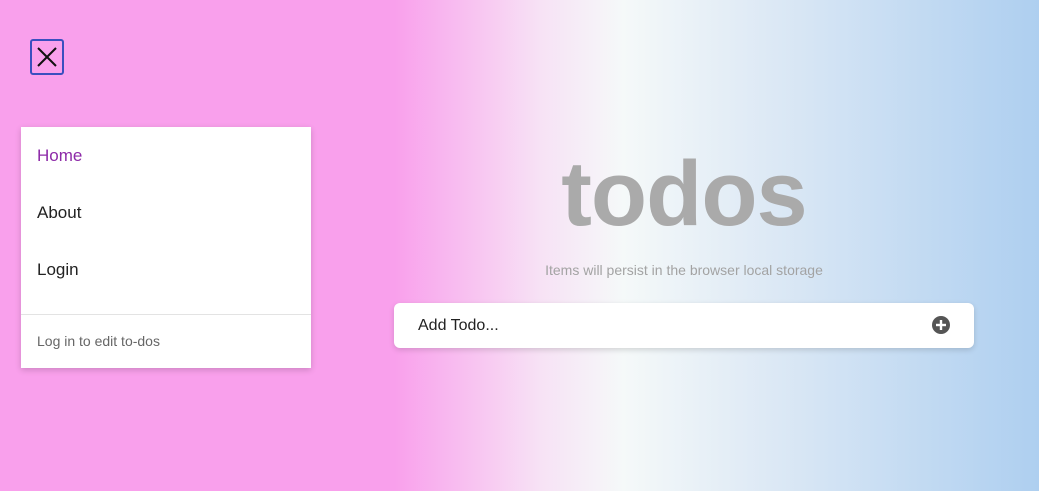  I want to click on nav-item-home: Home, so click(59, 156).